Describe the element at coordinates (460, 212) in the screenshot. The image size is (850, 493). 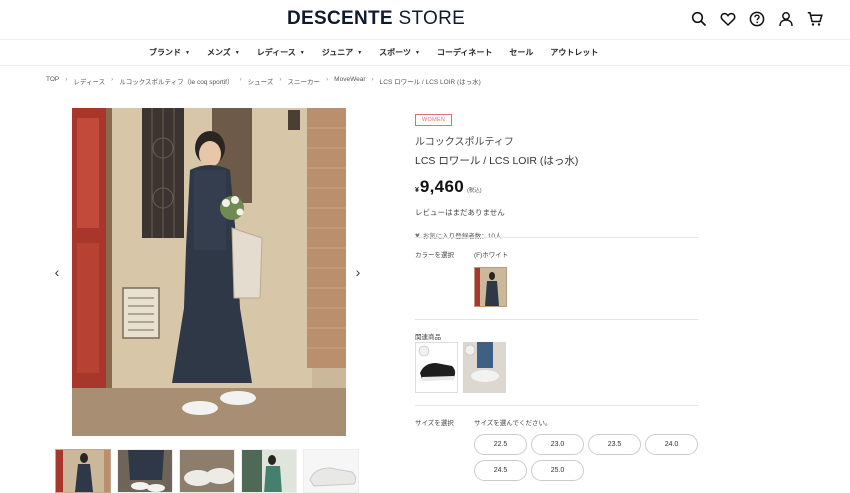
I see `review-status: レビューはまだありません` at that location.